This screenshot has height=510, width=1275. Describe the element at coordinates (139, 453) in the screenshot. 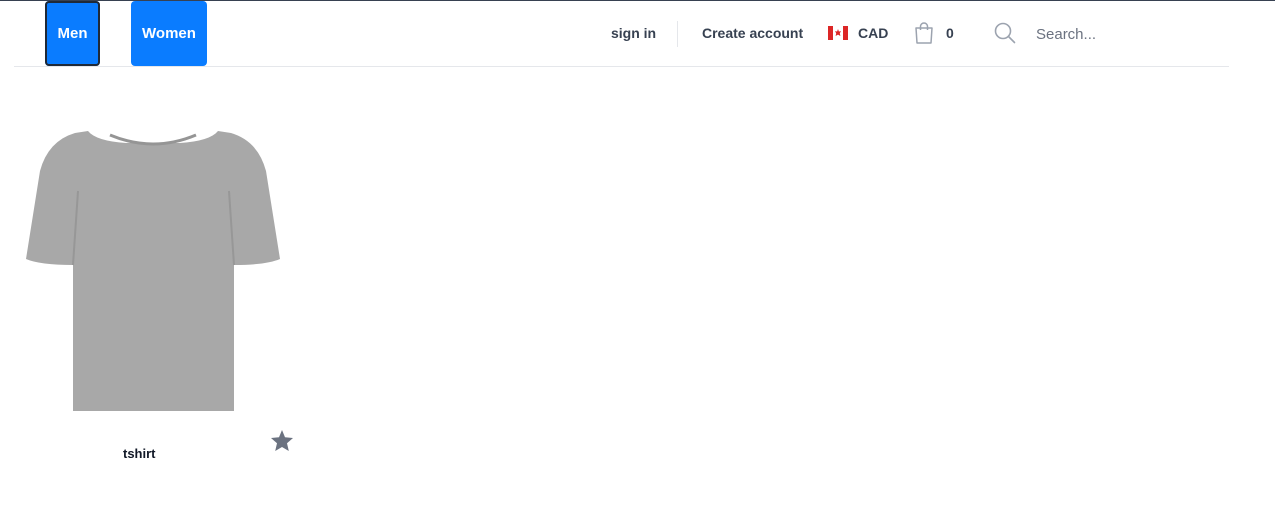

I see `product-name: tshirt` at that location.